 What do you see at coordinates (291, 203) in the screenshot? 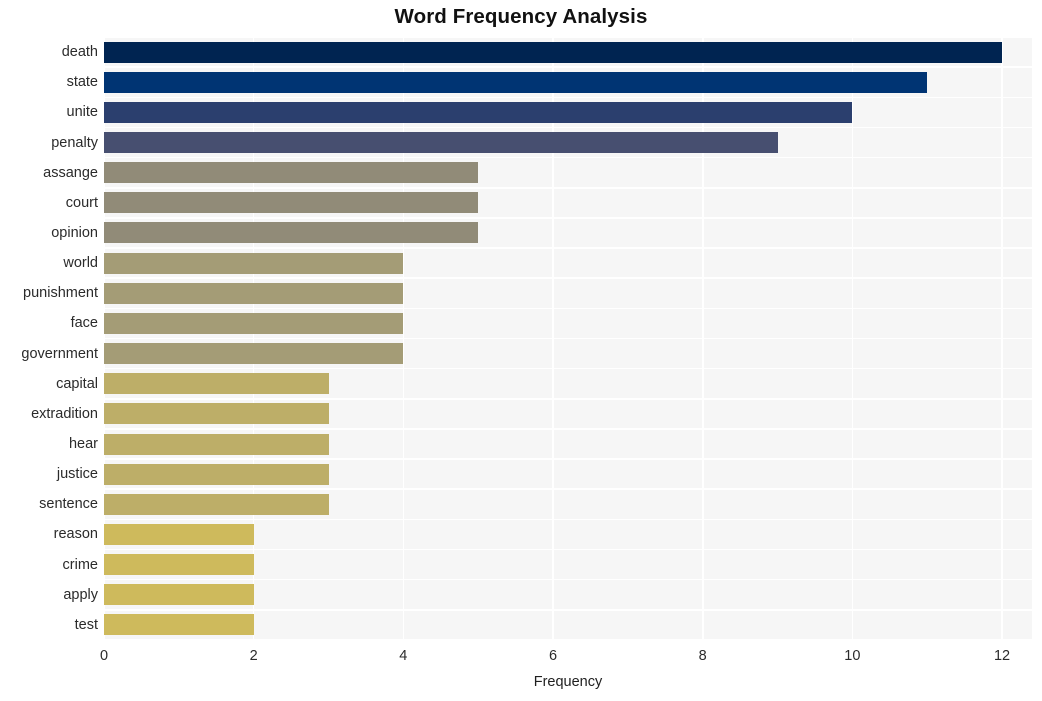
I see `bar-court` at bounding box center [291, 203].